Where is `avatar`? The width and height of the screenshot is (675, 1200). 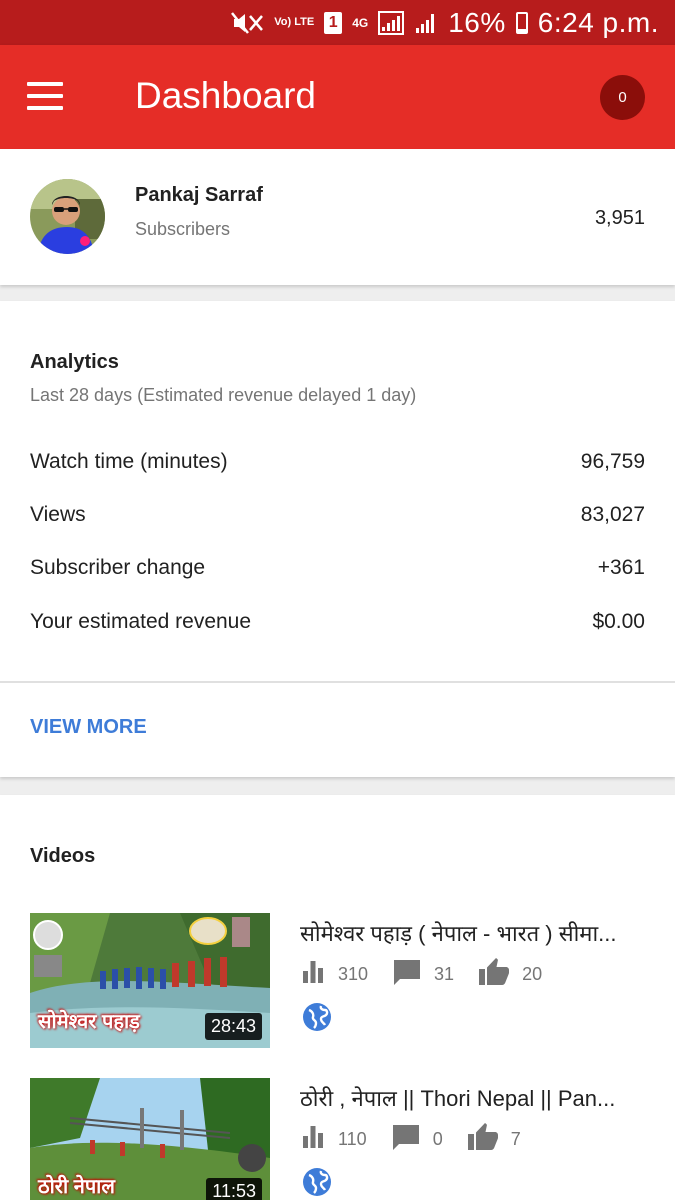
avatar is located at coordinates (67, 216).